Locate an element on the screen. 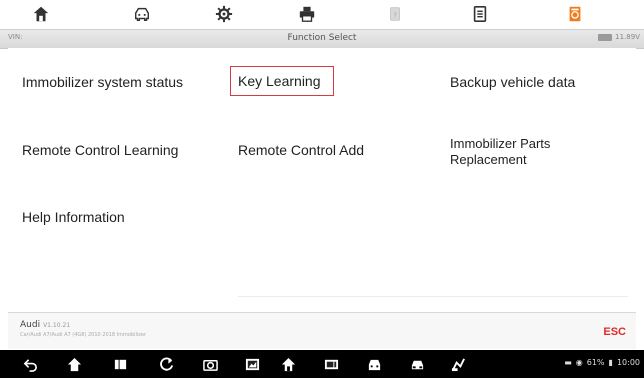 Image resolution: width=644 pixels, height=378 pixels. remote-control-add-item: Remote Control Add is located at coordinates (301, 150).